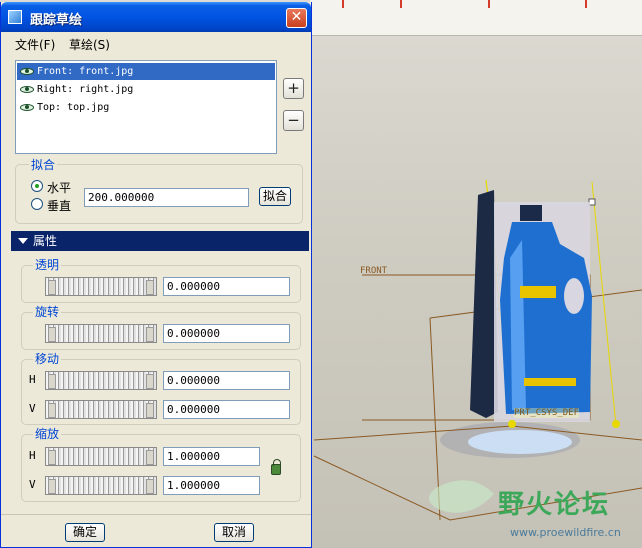 Image resolution: width=642 pixels, height=548 pixels. What do you see at coordinates (226, 333) in the screenshot?
I see `rotation-input: 0.000000` at bounding box center [226, 333].